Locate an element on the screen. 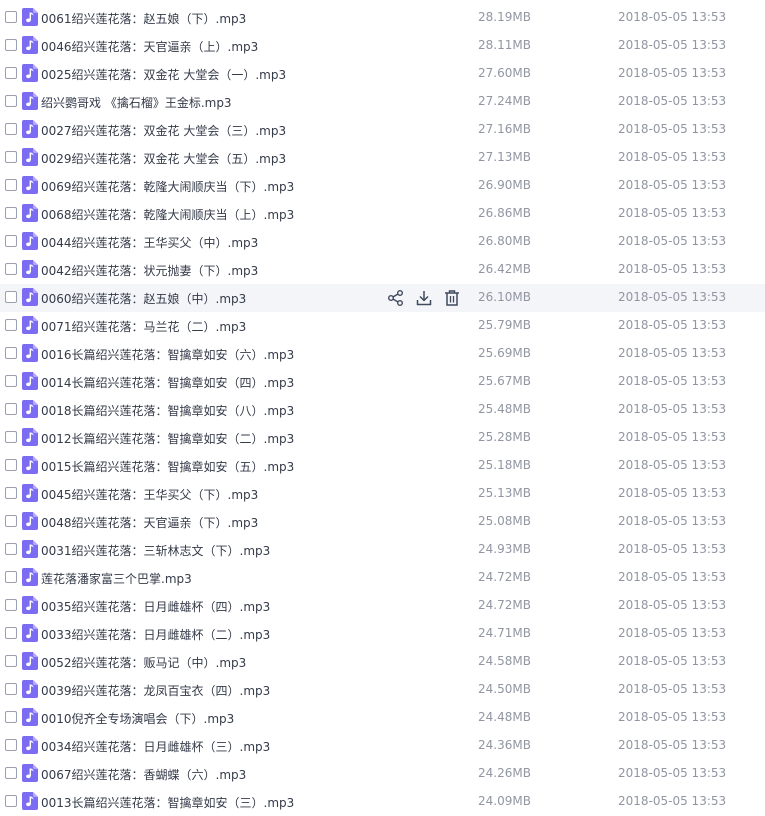  file-name: 0069绍兴莲花落：乾隆大闹顺庆当（下）.mp3 is located at coordinates (167, 186).